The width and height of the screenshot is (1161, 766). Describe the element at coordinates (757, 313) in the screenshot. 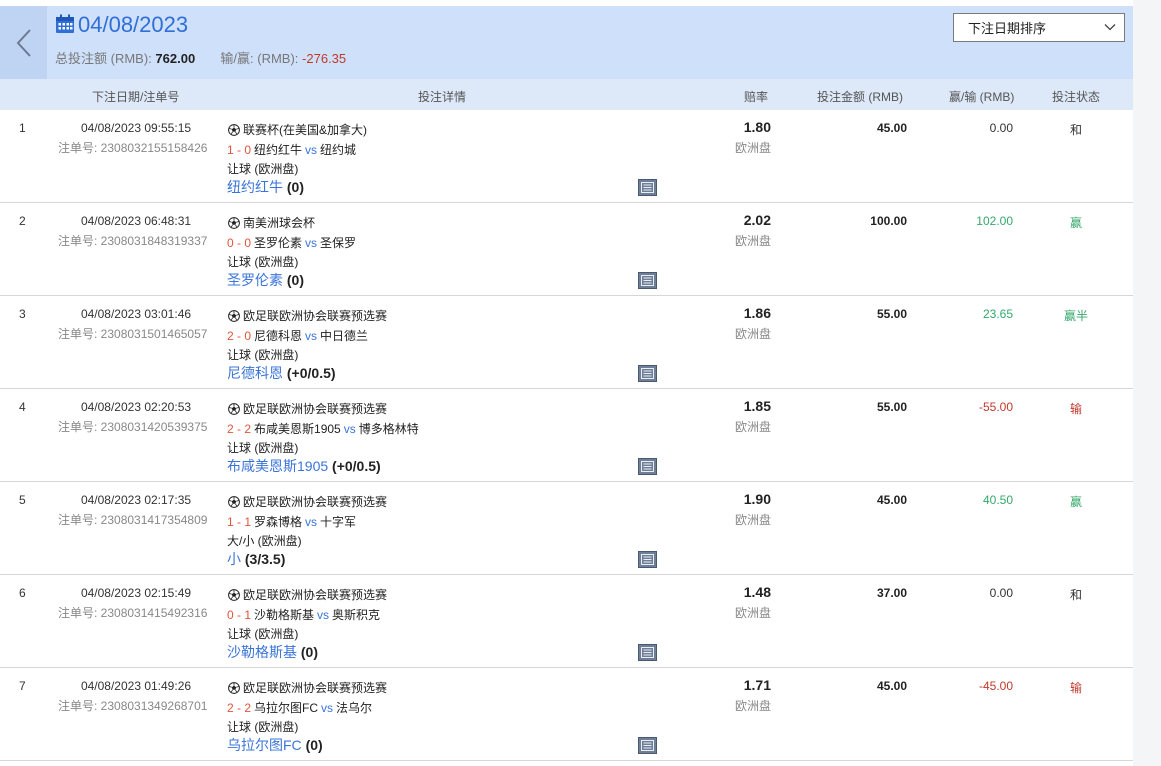

I see `odds-value: 1.86` at that location.